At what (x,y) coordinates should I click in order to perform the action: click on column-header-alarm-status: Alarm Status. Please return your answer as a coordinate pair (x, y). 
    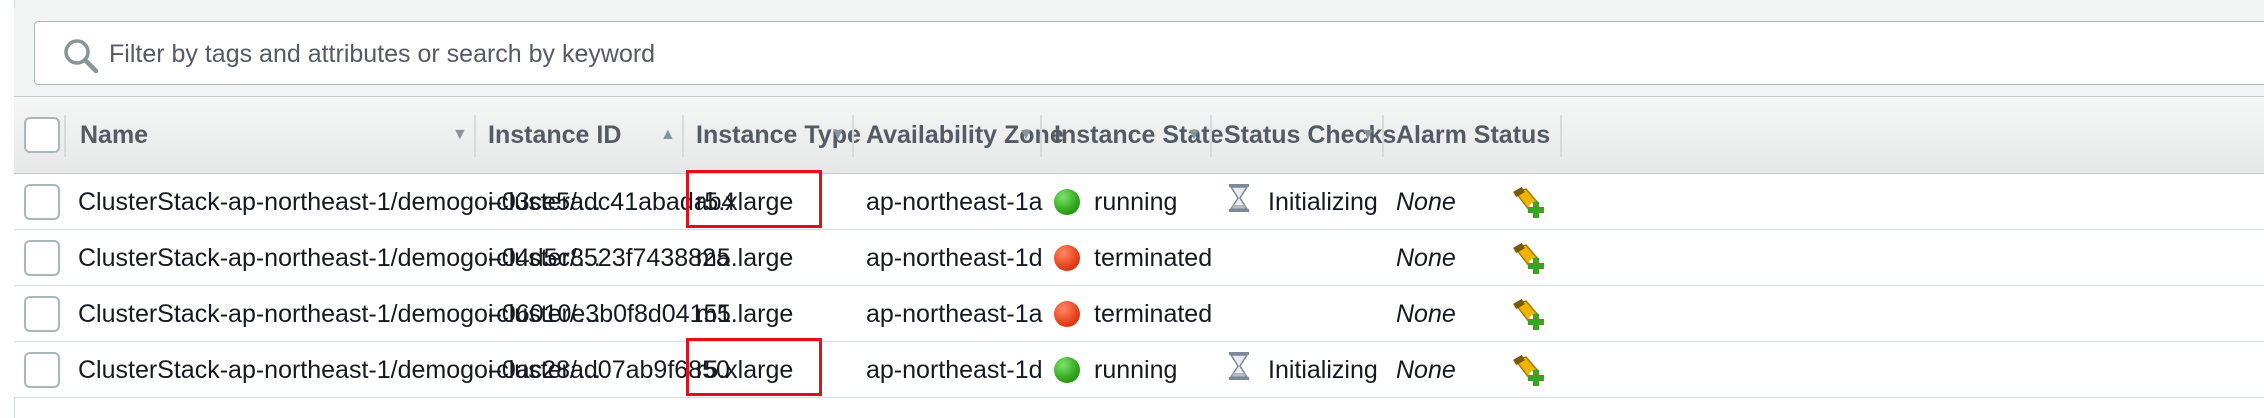
    Looking at the image, I should click on (1473, 135).